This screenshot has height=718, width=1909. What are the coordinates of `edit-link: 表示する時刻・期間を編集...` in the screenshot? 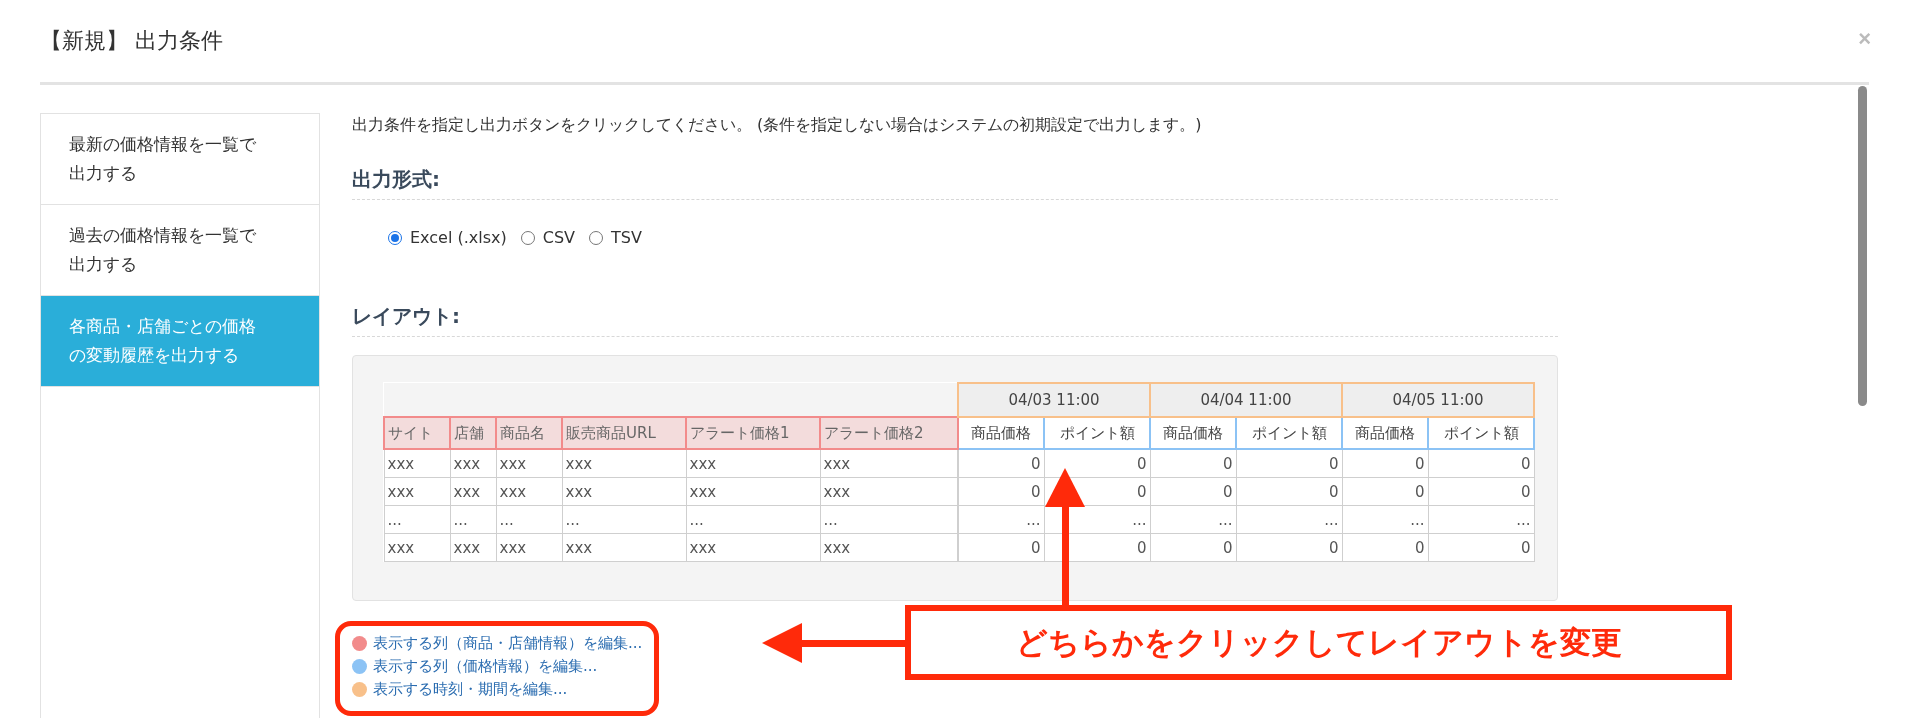 It's located at (470, 689).